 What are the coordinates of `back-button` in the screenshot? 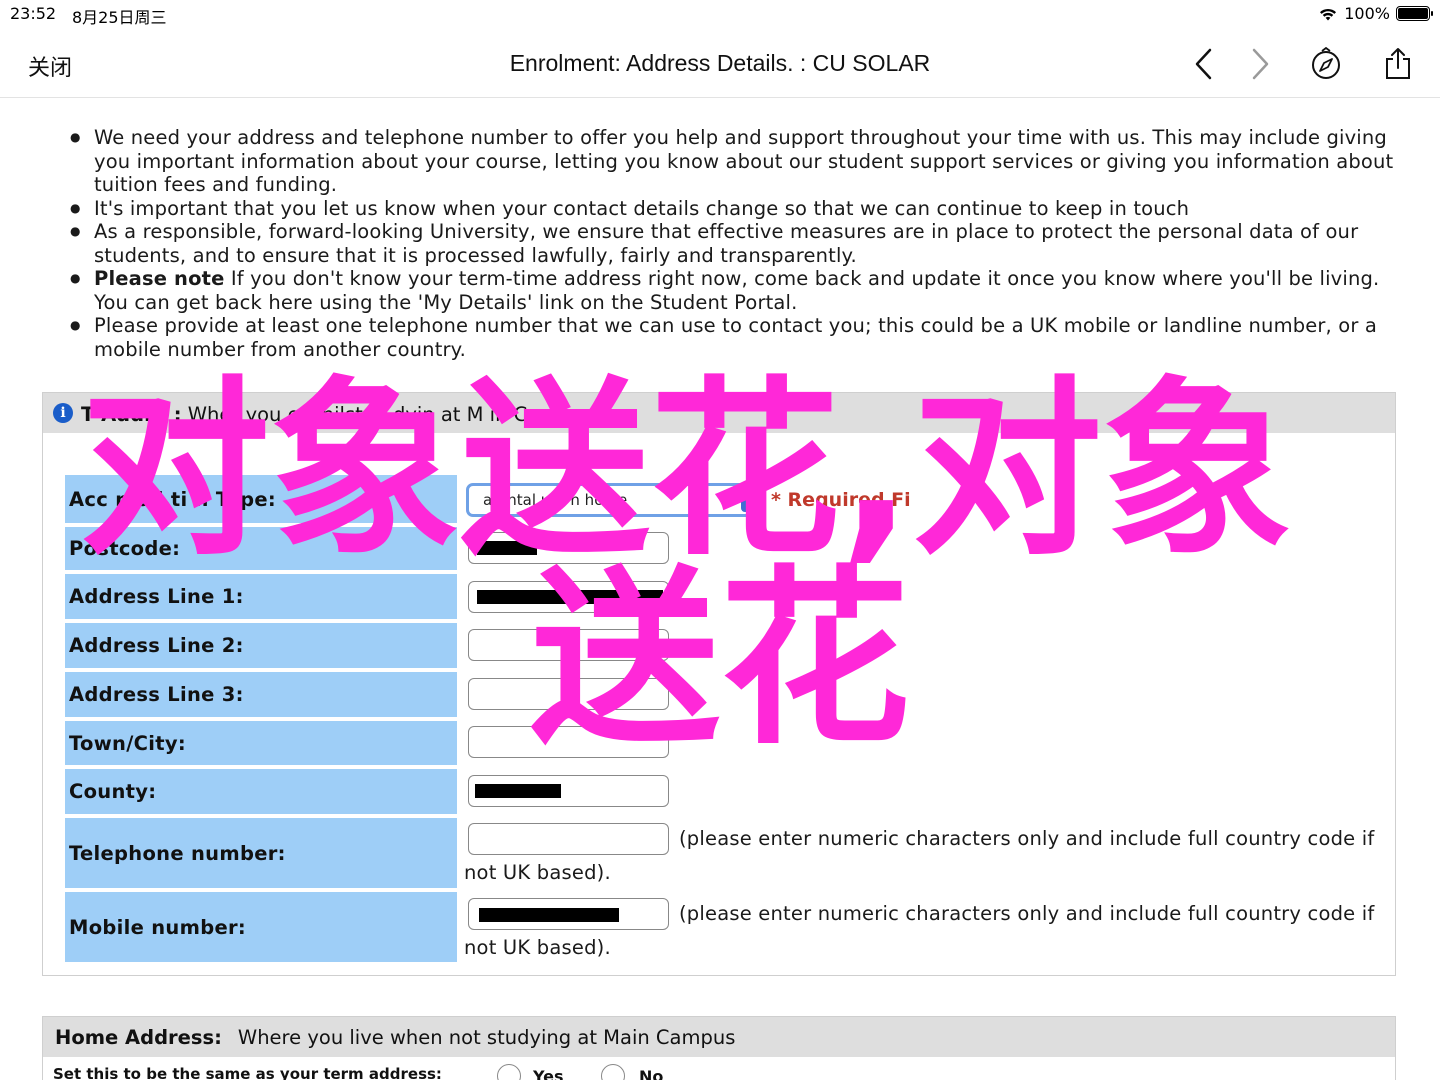 It's located at (1203, 64).